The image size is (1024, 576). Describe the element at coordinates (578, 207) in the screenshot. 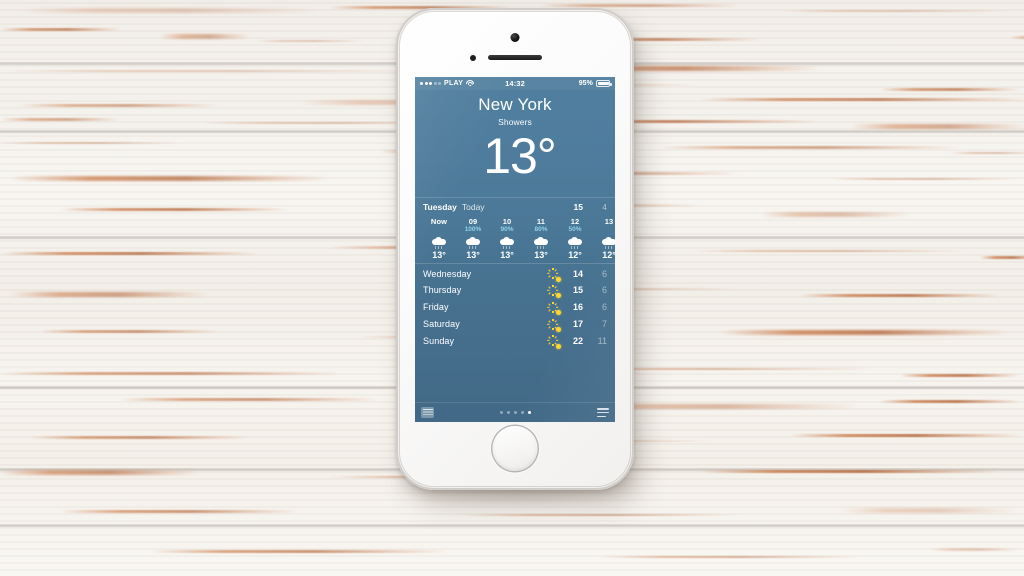

I see `summary-high-temp: 15` at that location.